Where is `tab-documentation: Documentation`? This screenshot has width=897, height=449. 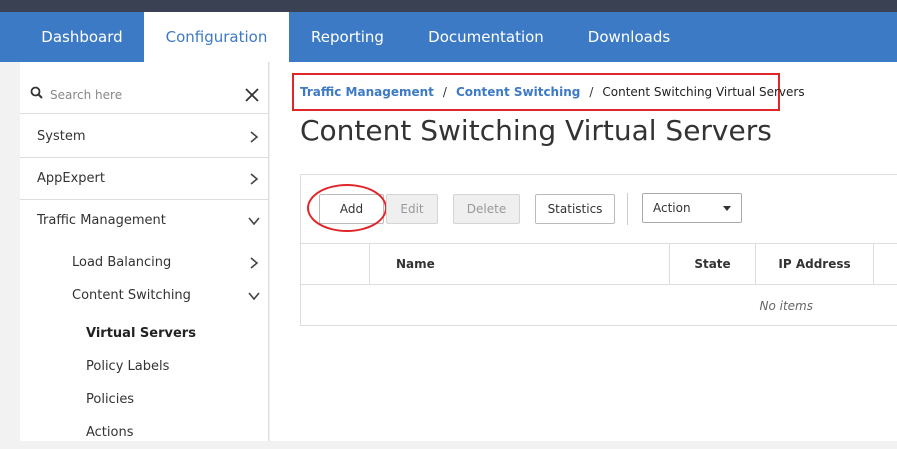 tab-documentation: Documentation is located at coordinates (486, 37).